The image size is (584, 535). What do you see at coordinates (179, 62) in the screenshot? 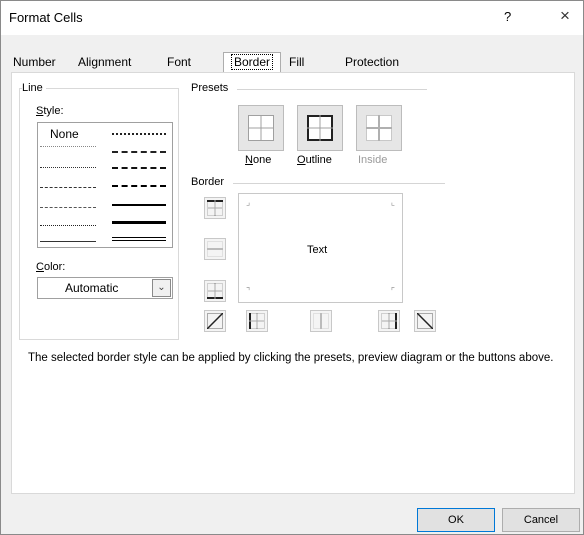
I see `tab-font: Font` at bounding box center [179, 62].